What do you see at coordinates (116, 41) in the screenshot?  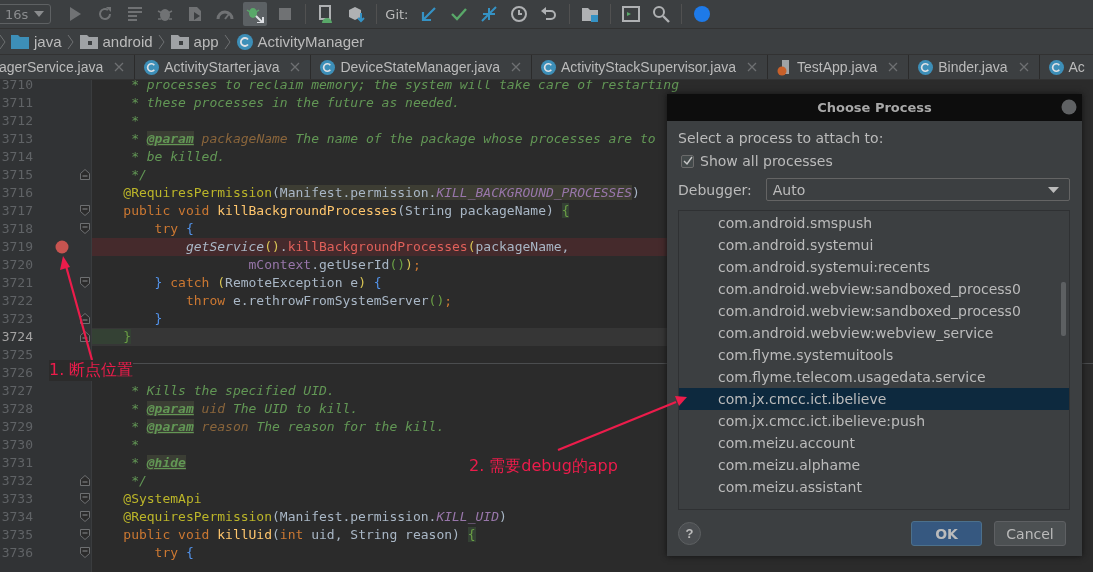 I see `breadcrumb-item: android` at bounding box center [116, 41].